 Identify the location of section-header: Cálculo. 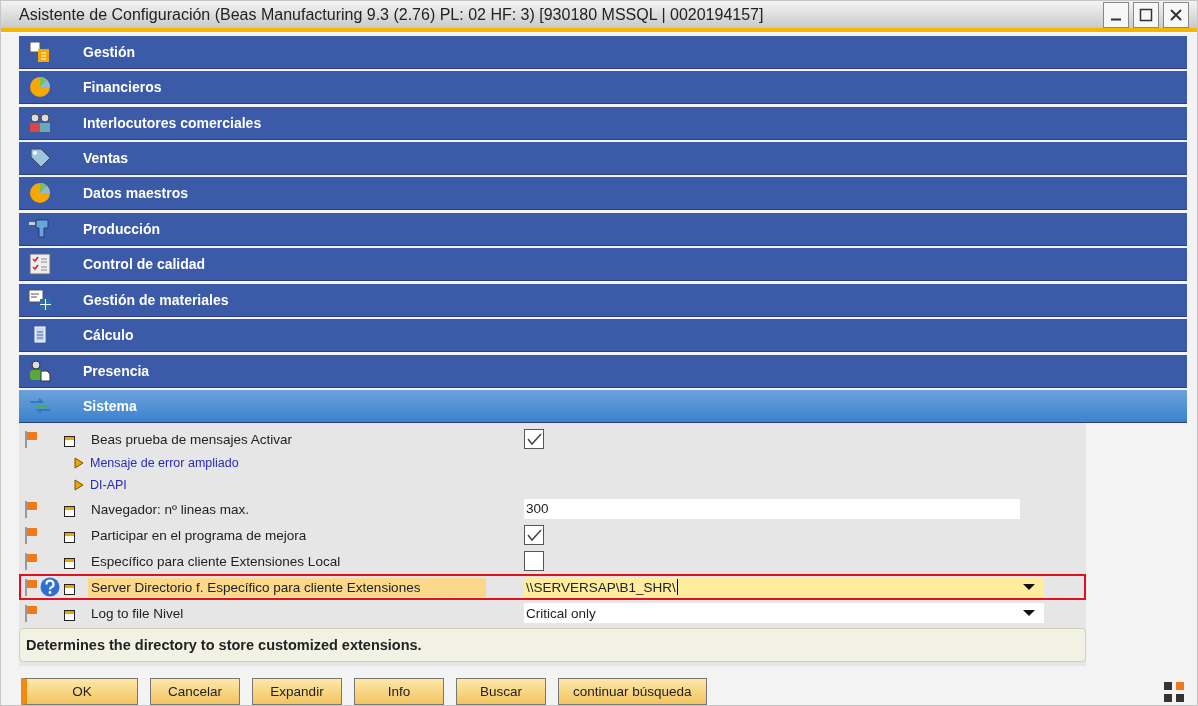
(603, 336).